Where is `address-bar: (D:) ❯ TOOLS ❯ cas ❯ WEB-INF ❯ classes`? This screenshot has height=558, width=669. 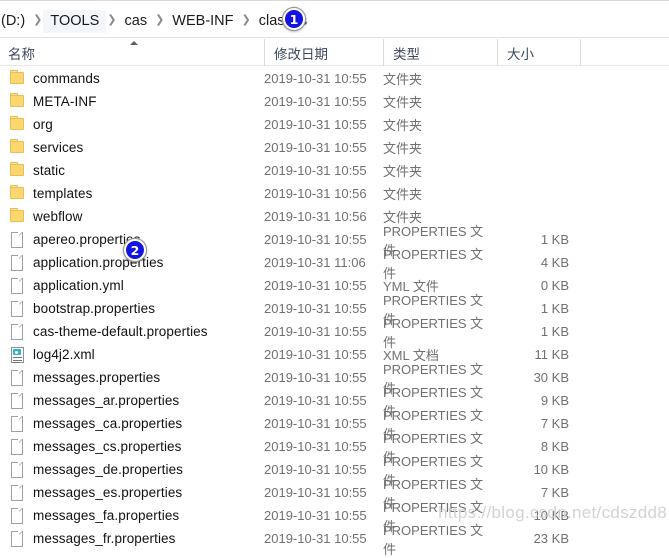
address-bar: (D:) ❯ TOOLS ❯ cas ❯ WEB-INF ❯ classes is located at coordinates (334, 19).